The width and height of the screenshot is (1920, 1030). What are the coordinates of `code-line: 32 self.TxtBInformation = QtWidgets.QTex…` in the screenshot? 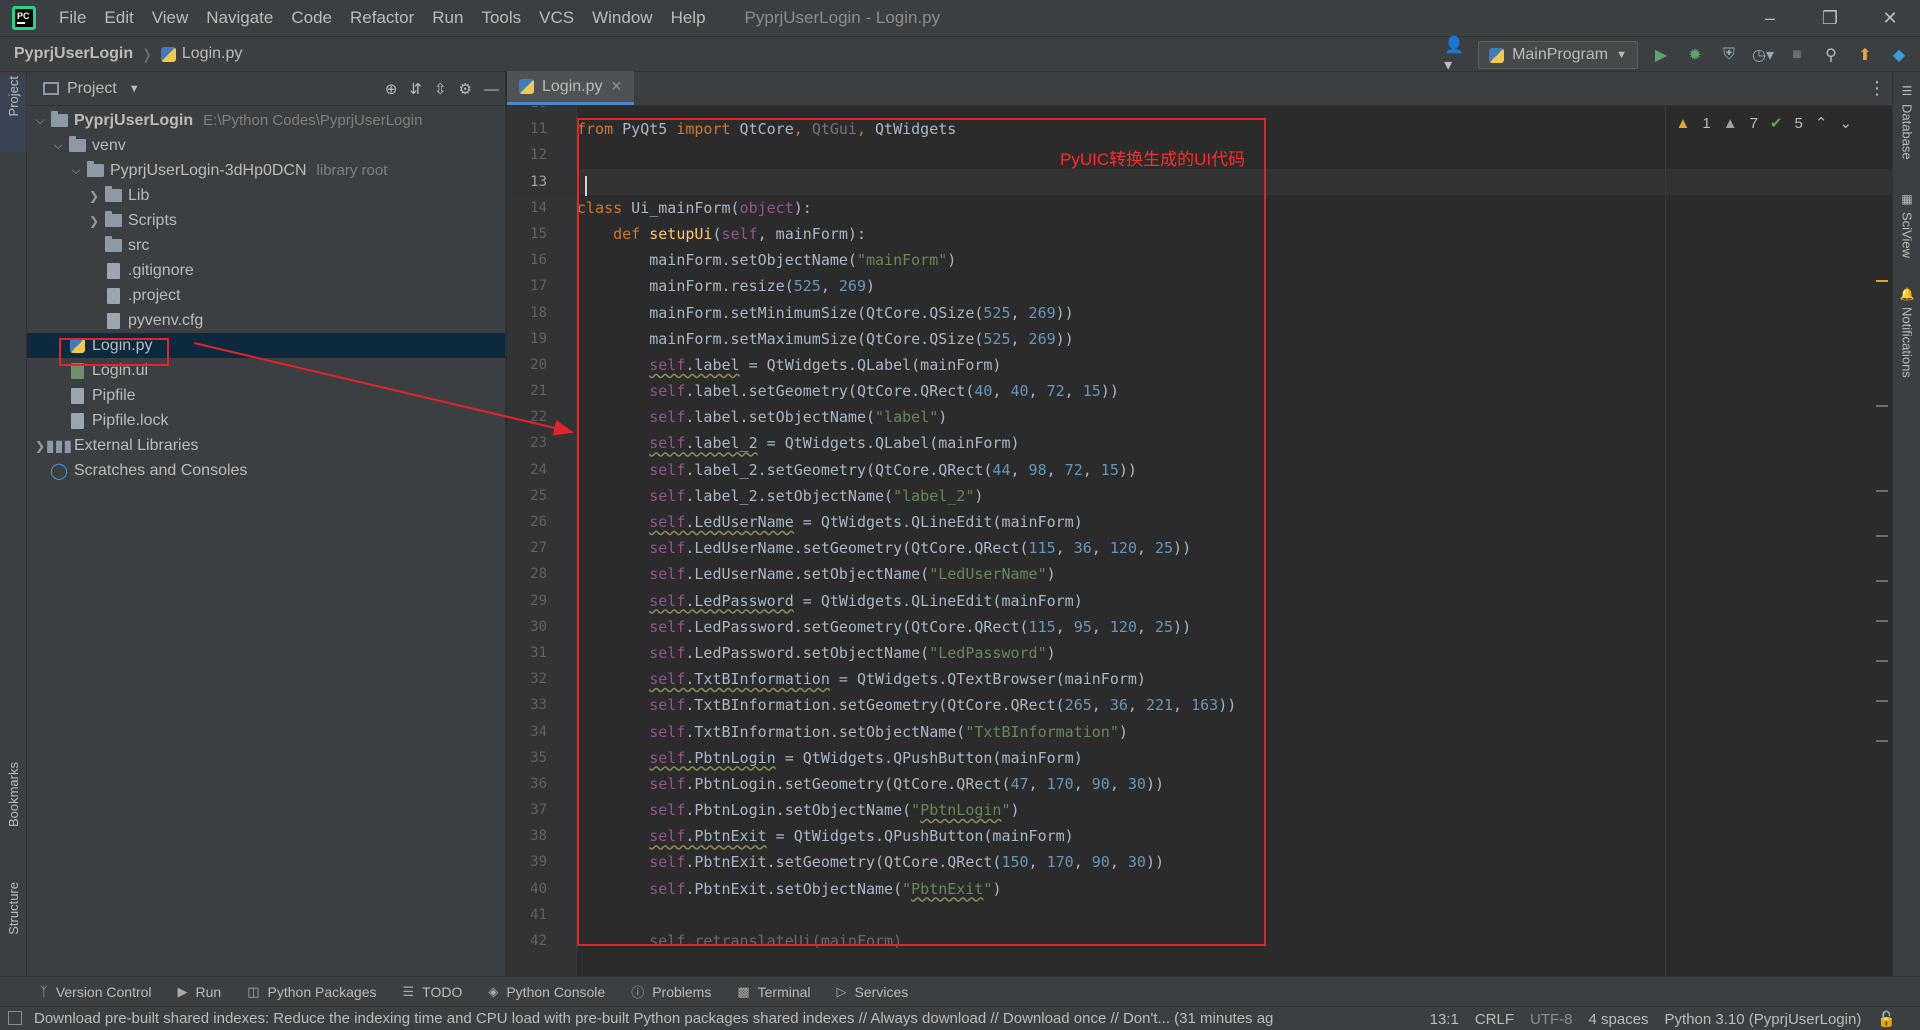 It's located at (1199, 679).